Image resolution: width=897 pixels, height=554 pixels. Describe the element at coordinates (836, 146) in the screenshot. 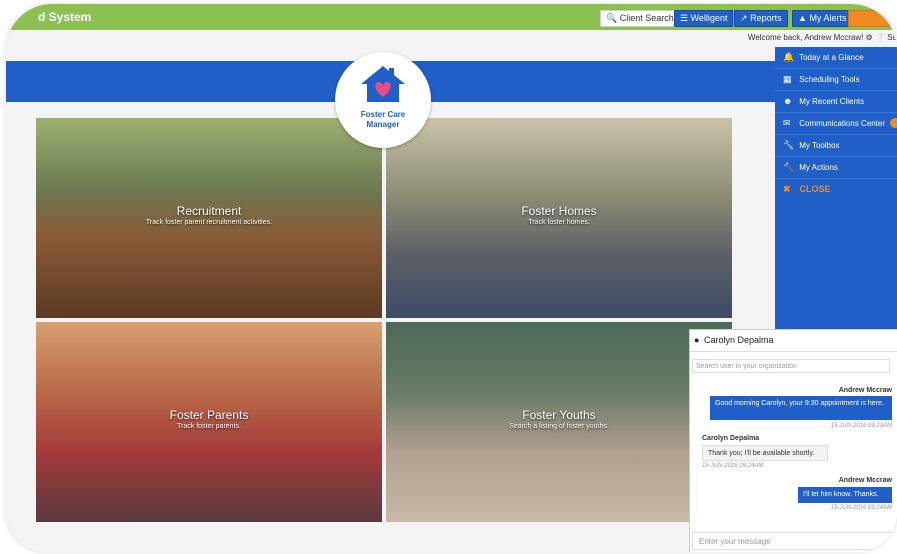

I see `sidebar-item-toolbox: 🔧 My Toolbox` at that location.